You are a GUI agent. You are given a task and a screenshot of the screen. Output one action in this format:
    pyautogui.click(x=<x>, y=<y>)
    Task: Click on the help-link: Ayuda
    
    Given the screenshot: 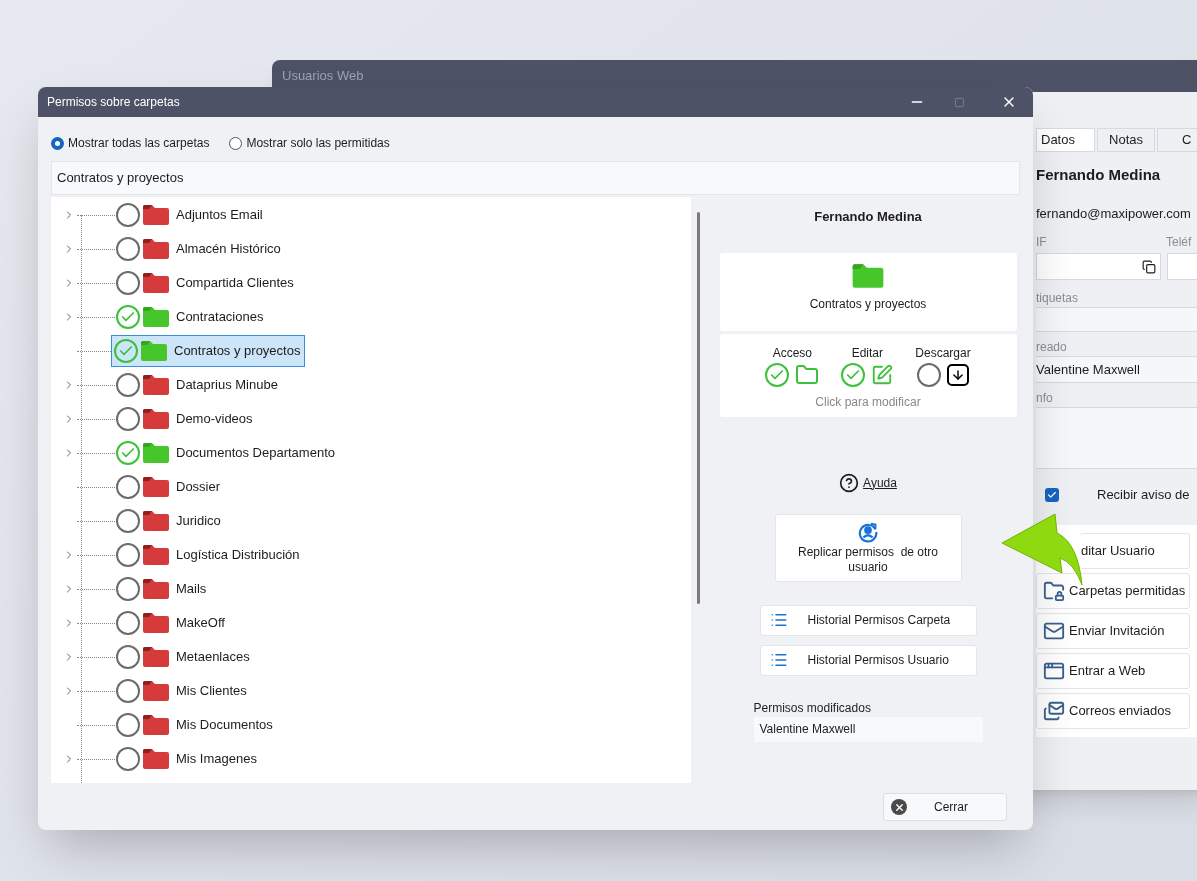 What is the action you would take?
    pyautogui.click(x=868, y=482)
    